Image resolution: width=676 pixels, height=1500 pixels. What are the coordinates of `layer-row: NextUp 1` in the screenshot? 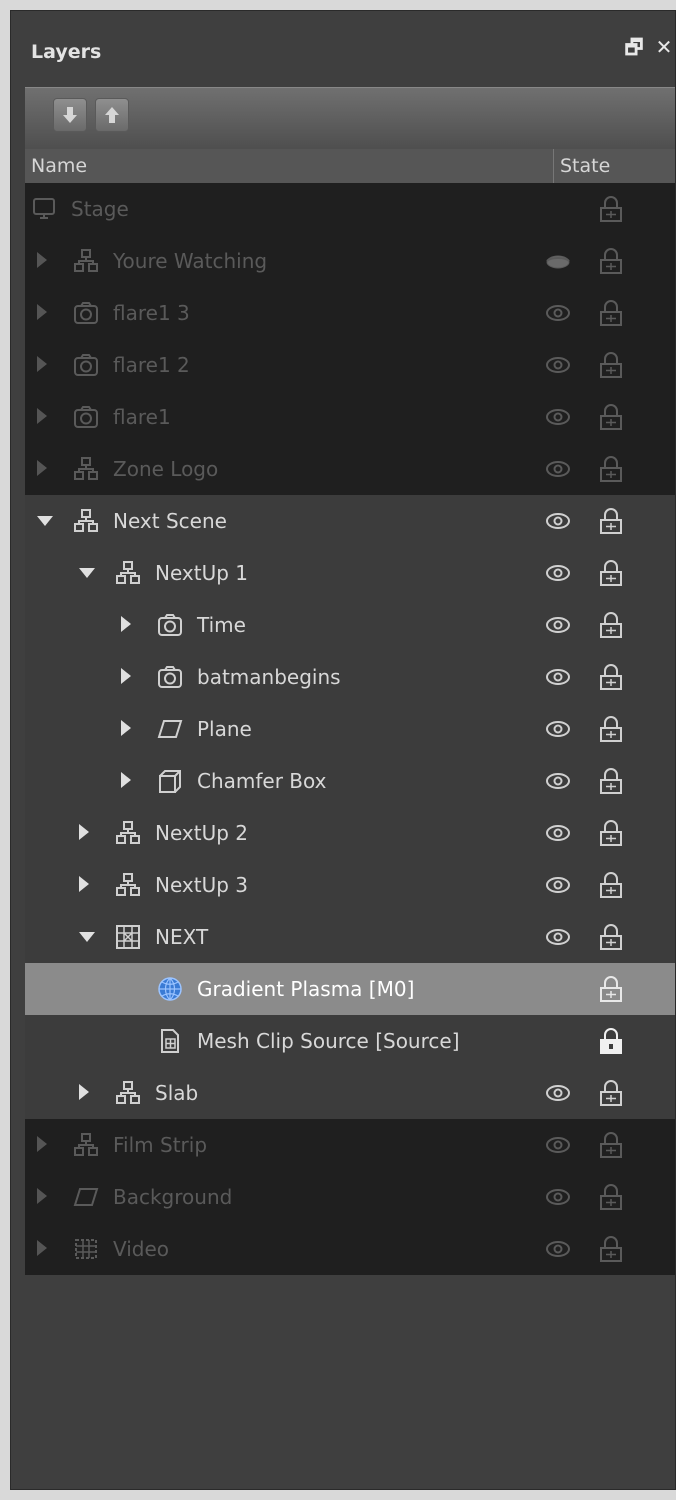 It's located at (350, 573).